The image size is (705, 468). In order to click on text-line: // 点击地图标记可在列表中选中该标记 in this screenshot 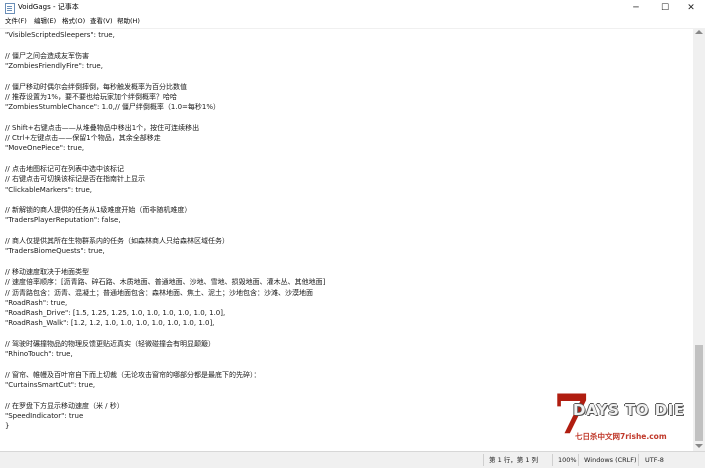, I will do `click(64, 168)`.